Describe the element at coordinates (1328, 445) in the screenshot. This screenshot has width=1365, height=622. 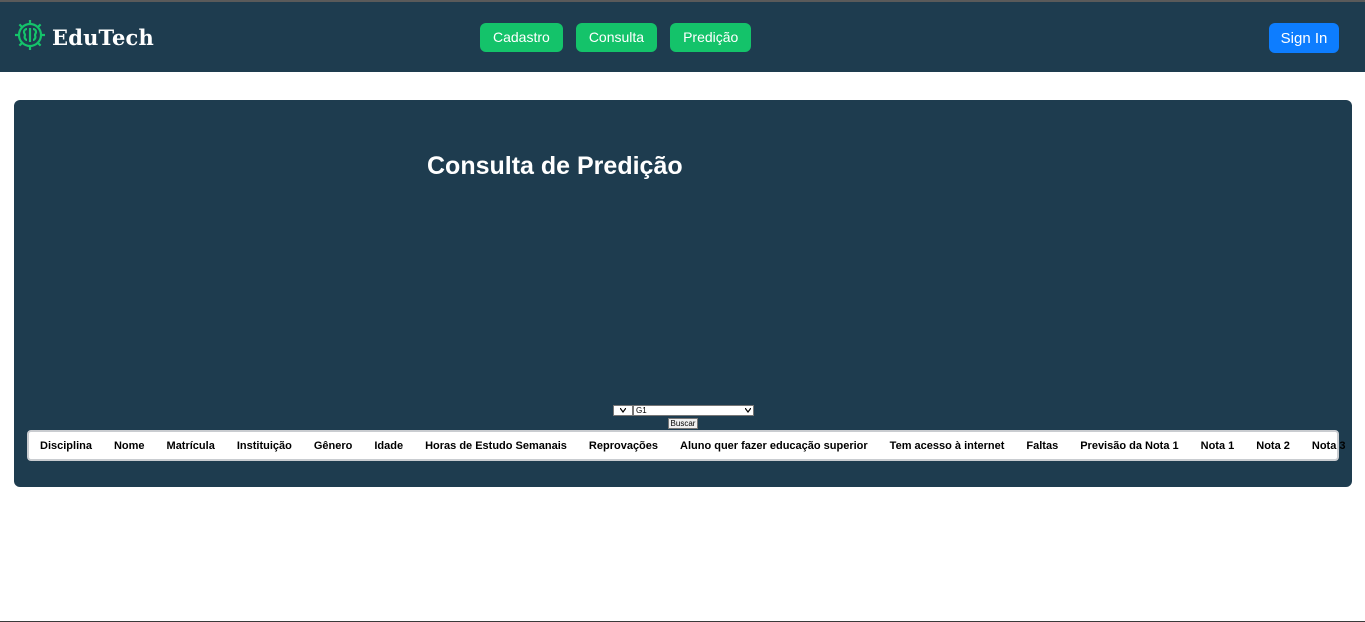
I see `column-header: Nota 3` at that location.